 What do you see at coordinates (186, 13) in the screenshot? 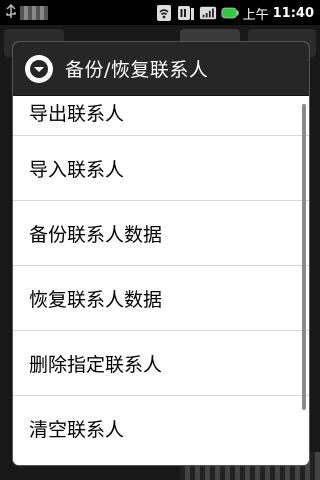
I see `sim-icon` at bounding box center [186, 13].